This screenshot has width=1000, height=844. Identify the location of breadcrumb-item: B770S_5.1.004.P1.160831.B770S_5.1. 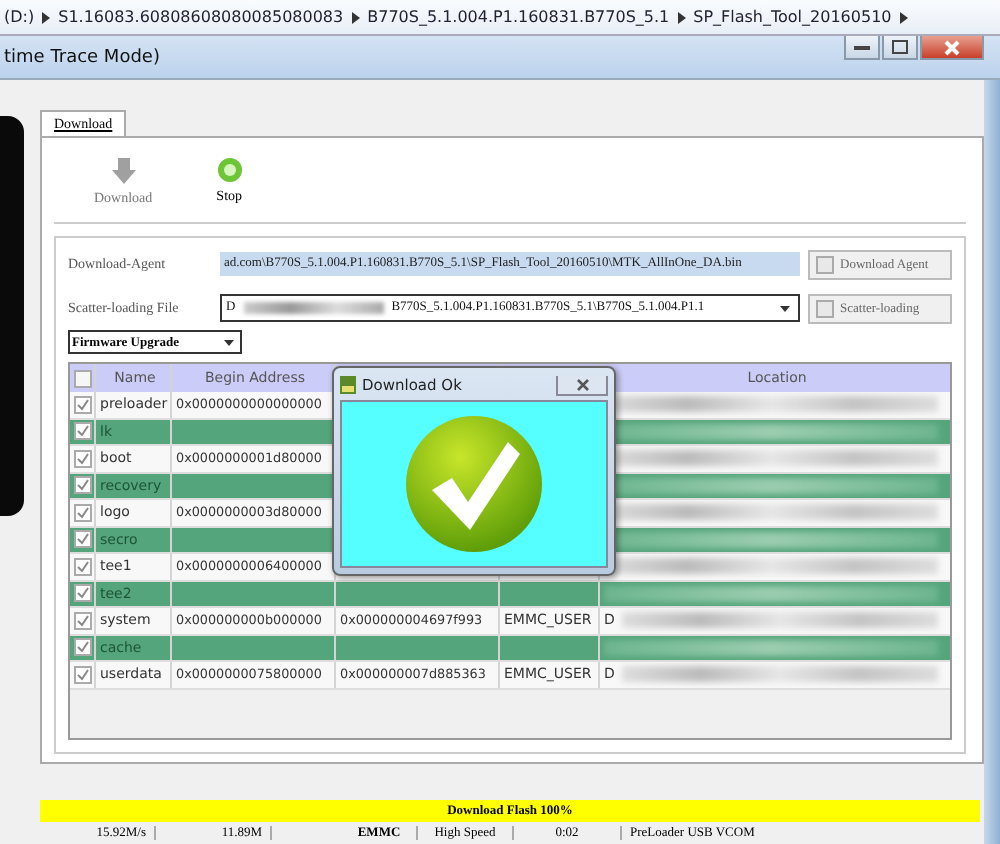
(518, 17).